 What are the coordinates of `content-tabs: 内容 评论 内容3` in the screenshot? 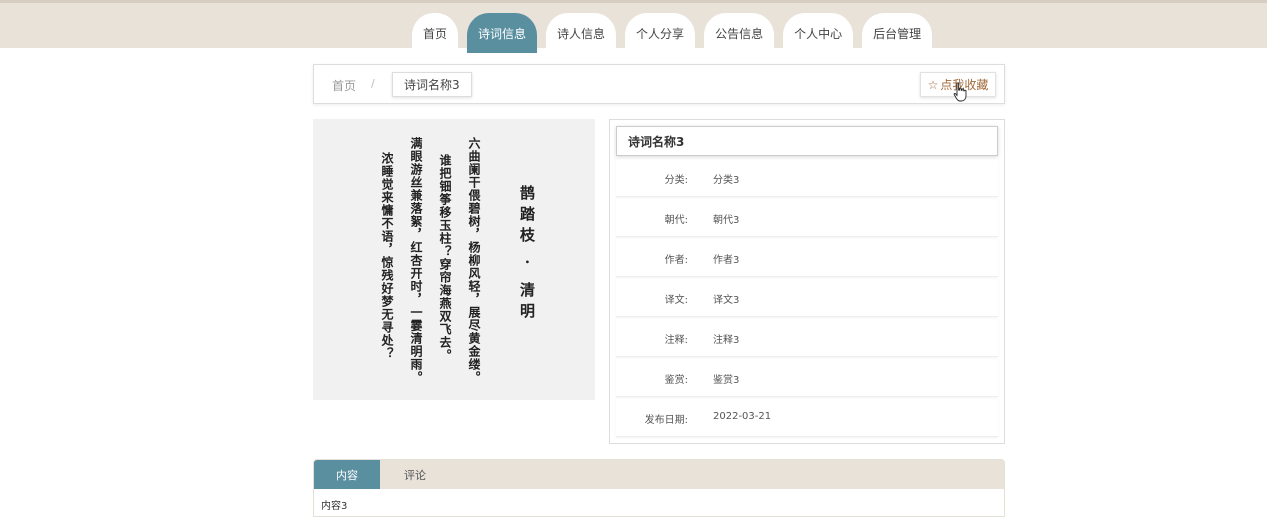 It's located at (659, 488).